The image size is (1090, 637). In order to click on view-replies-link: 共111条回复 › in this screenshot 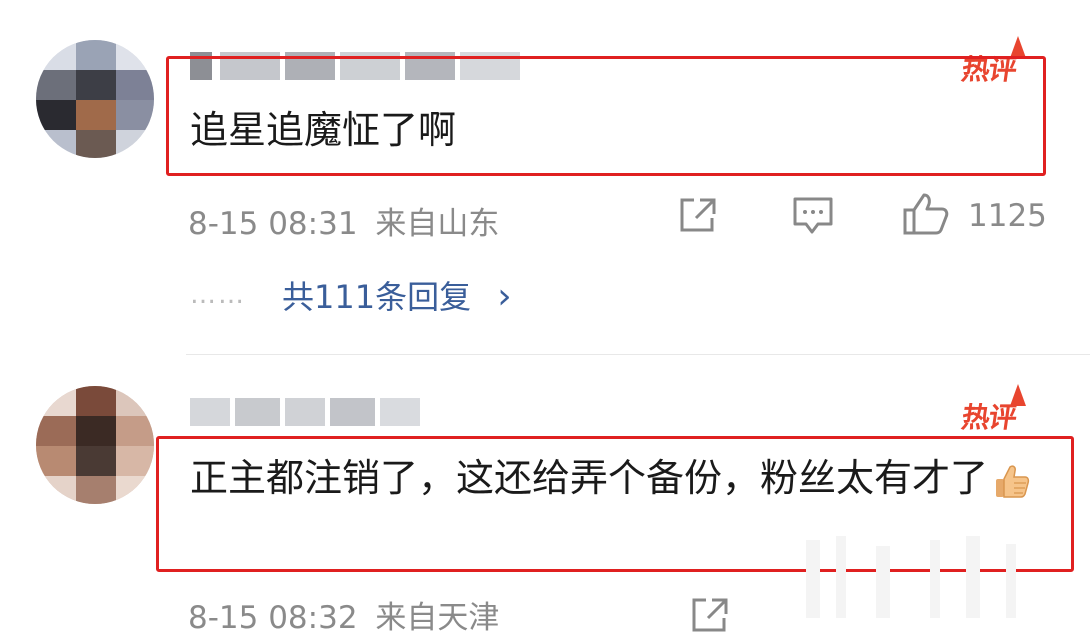, I will do `click(397, 295)`.